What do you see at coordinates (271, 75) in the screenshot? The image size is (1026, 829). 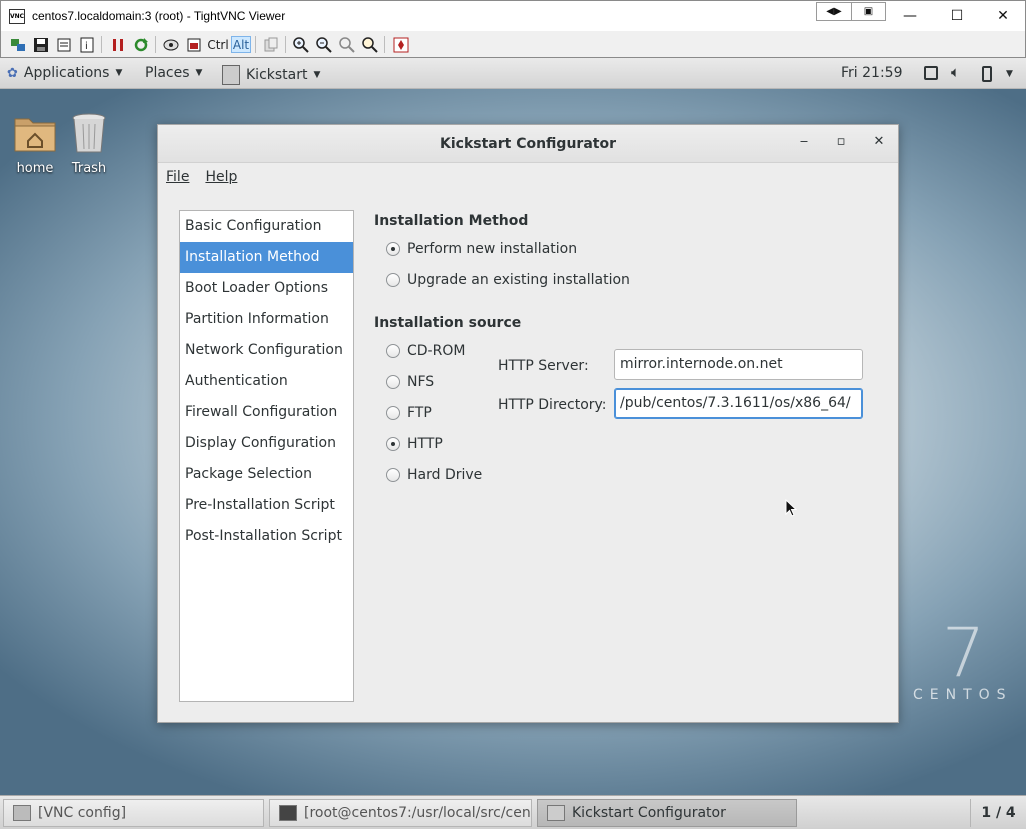 I see `active-app-menu: Kickstart ▼` at bounding box center [271, 75].